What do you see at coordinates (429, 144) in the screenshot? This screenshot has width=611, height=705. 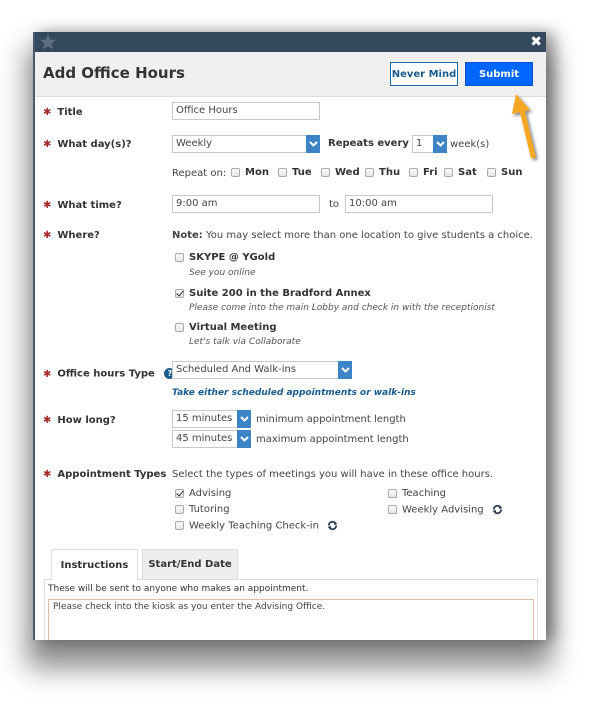 I see `repeats-every-select: 1` at bounding box center [429, 144].